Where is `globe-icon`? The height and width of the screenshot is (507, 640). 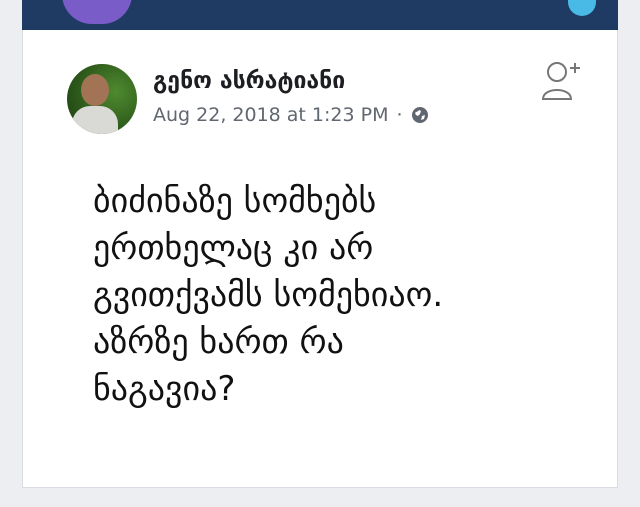
globe-icon is located at coordinates (420, 115).